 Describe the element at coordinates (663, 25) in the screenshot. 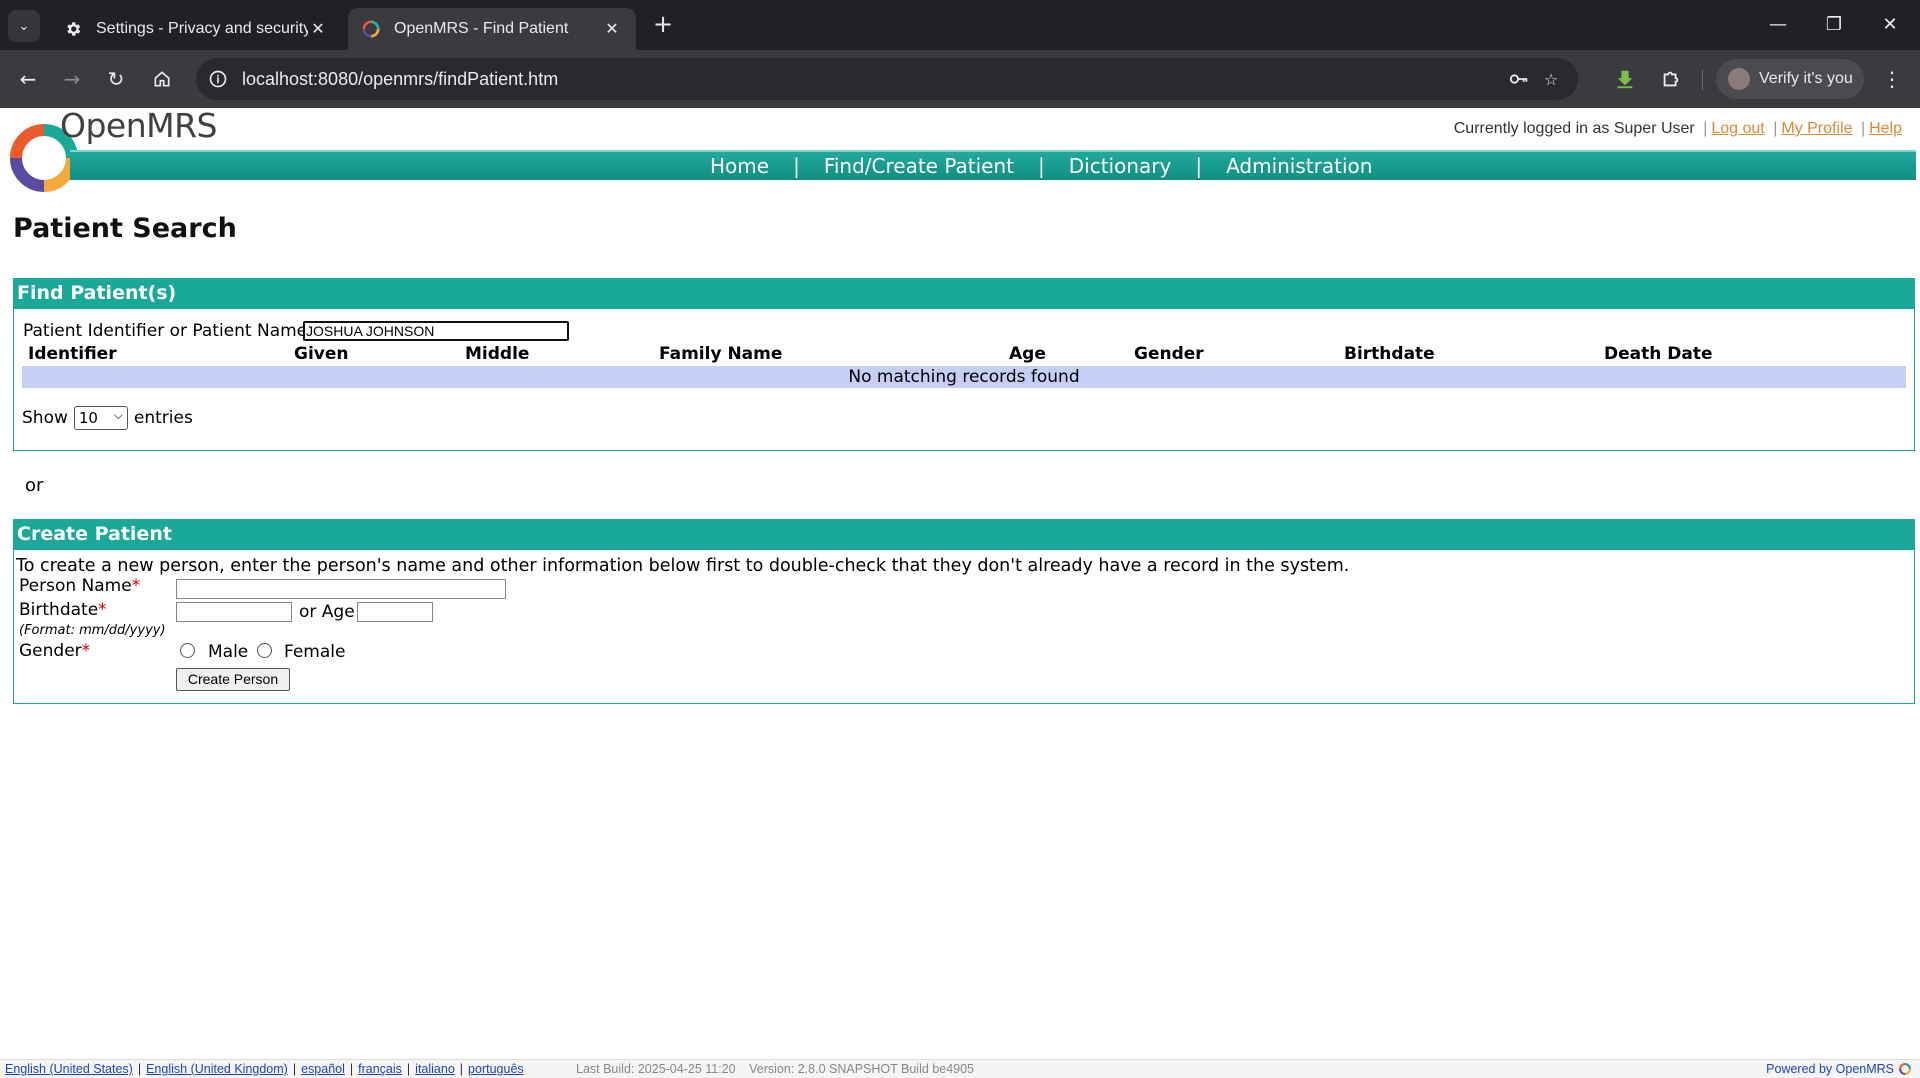

I see `new-tab-plus-icon: +` at that location.